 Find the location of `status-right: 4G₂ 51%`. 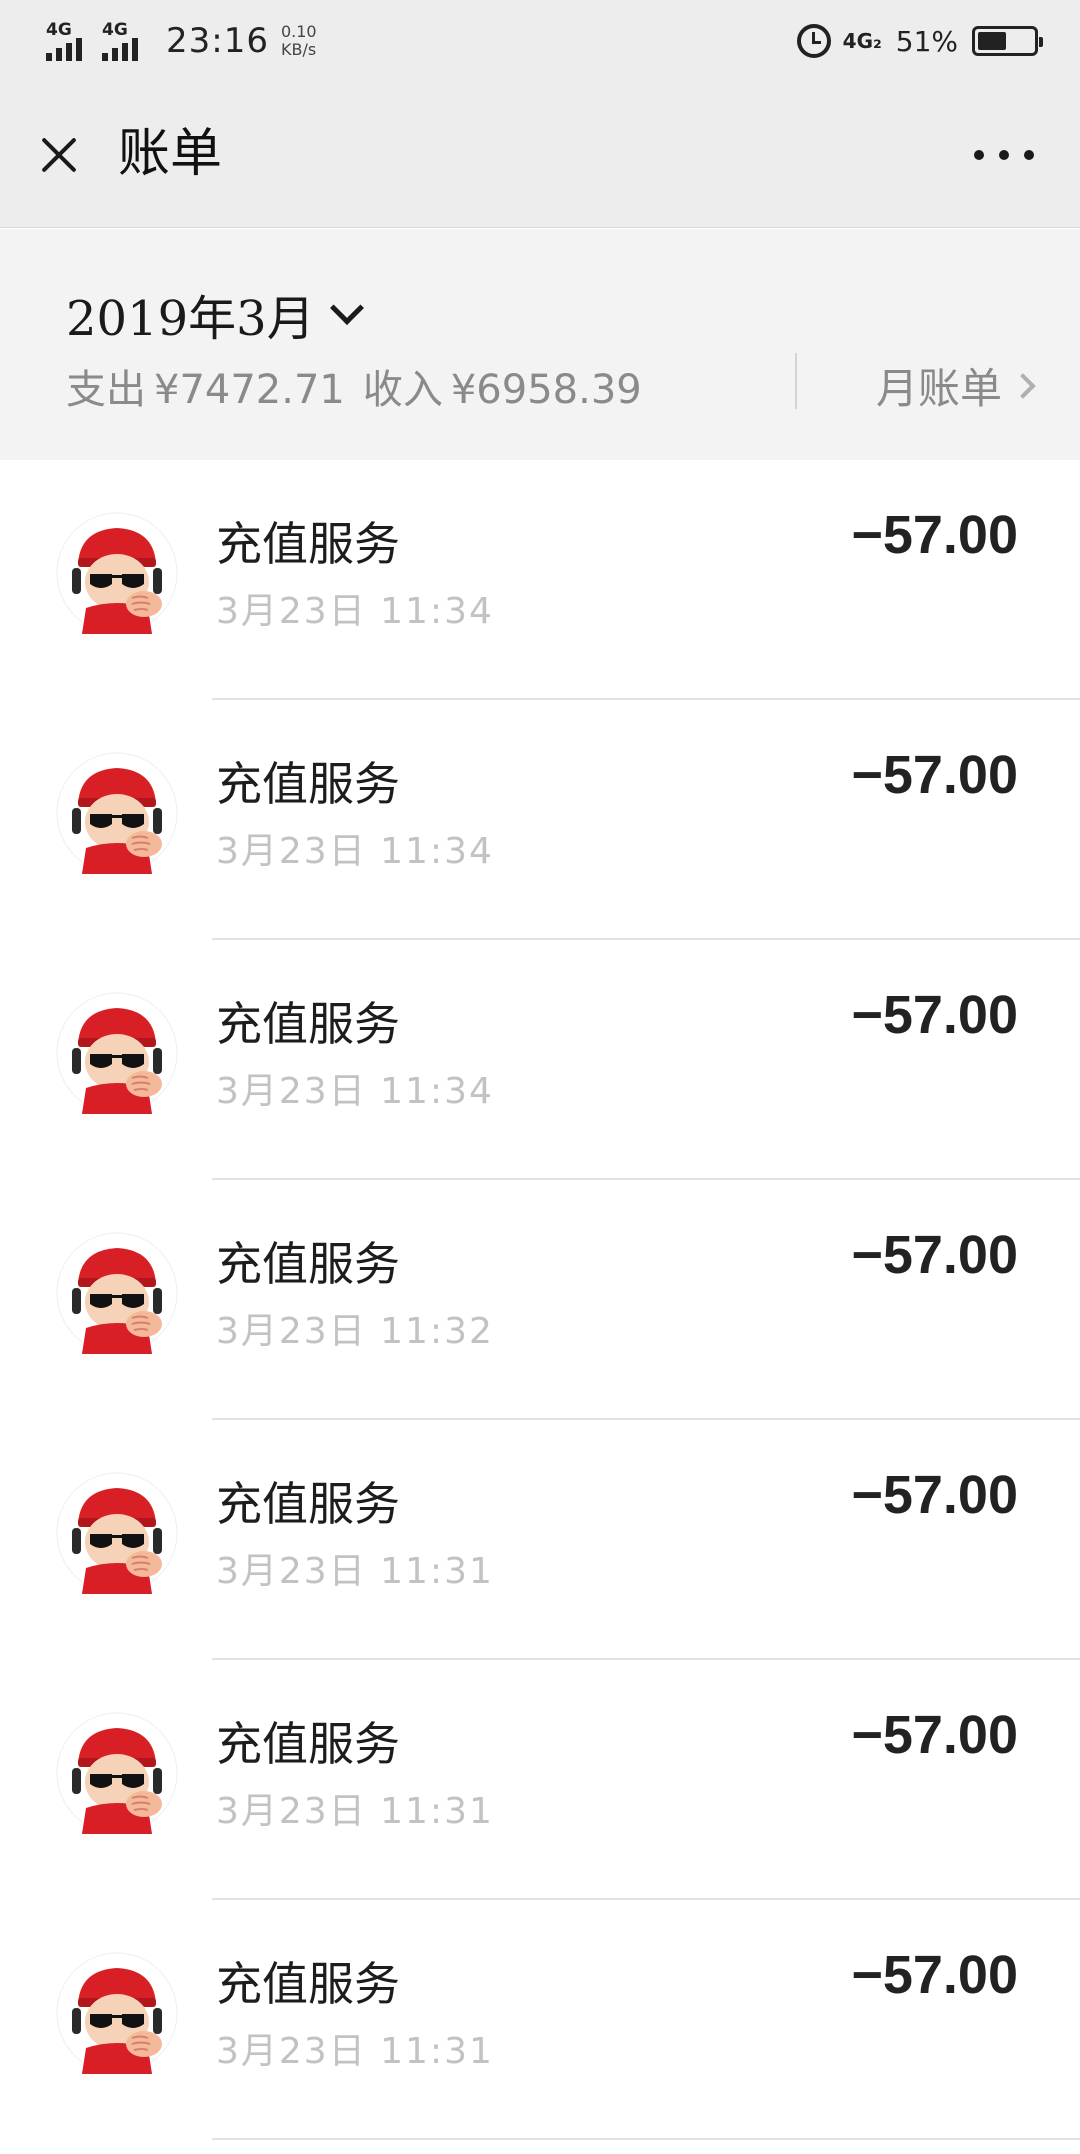

status-right: 4G₂ 51% is located at coordinates (919, 41).